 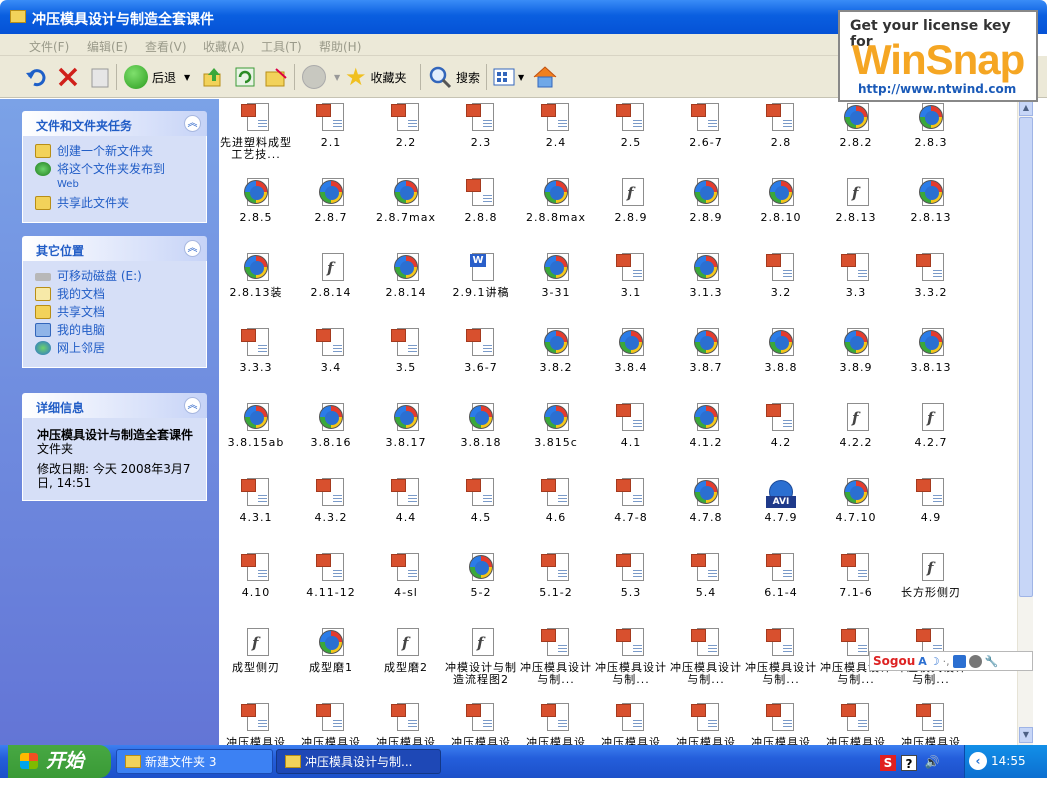 I want to click on forward-button: ▼, so click(x=321, y=77).